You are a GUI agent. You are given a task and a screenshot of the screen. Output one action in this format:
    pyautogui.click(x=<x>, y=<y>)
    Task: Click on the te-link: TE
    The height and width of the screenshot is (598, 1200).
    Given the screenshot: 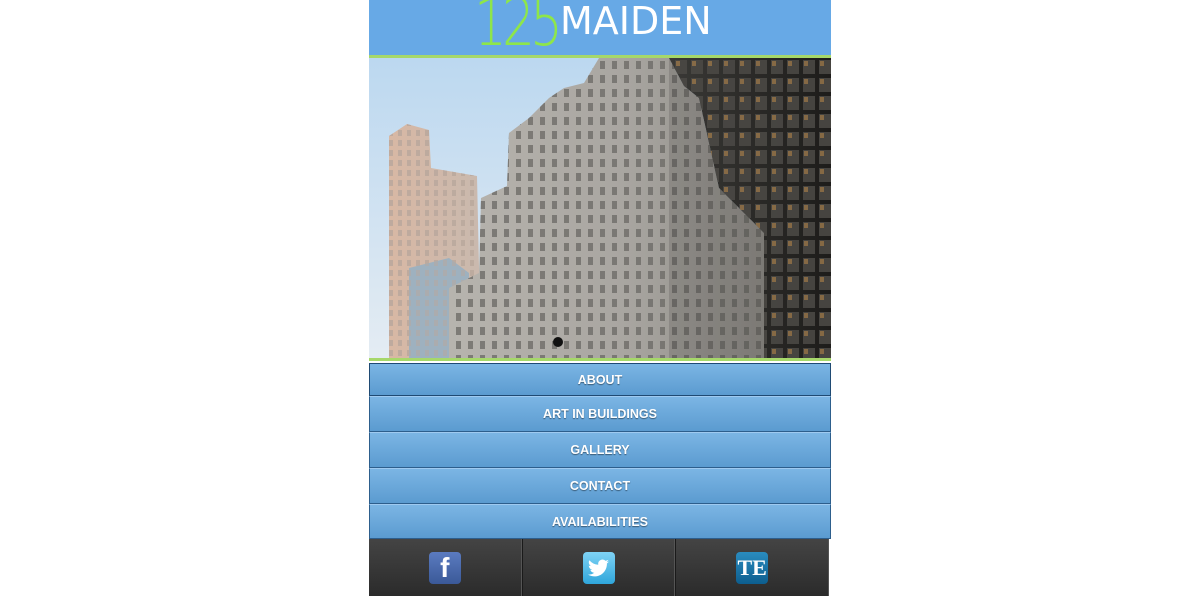 What is the action you would take?
    pyautogui.click(x=752, y=567)
    